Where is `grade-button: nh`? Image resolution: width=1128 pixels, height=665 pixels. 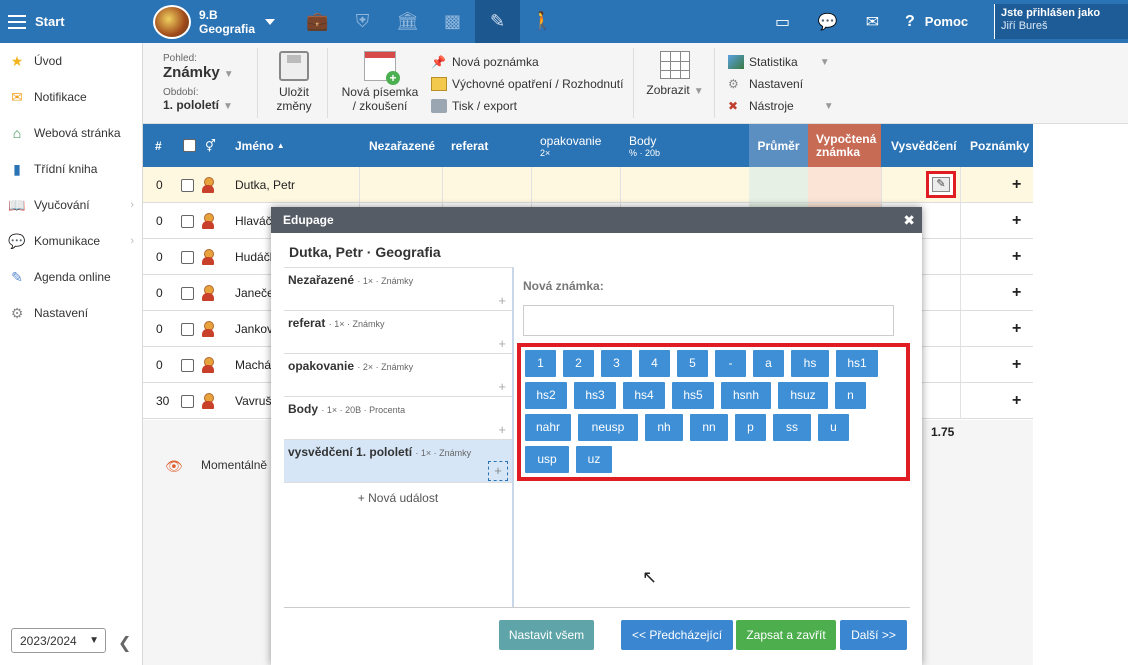 grade-button: nh is located at coordinates (664, 427).